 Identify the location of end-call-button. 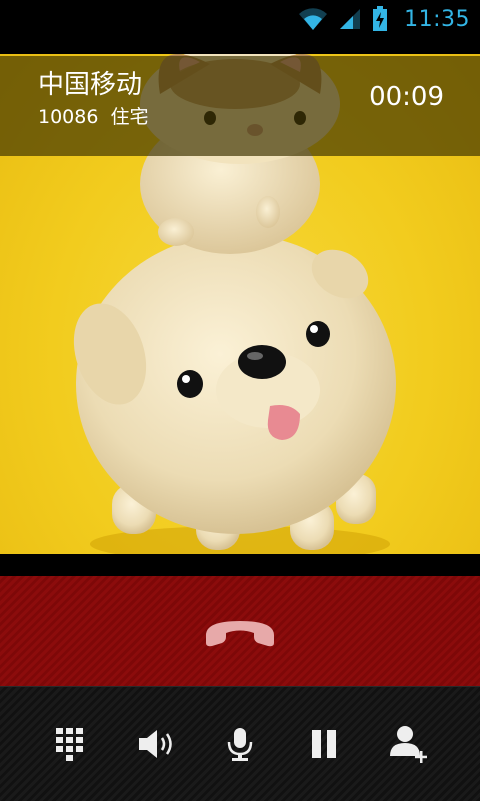
(240, 631).